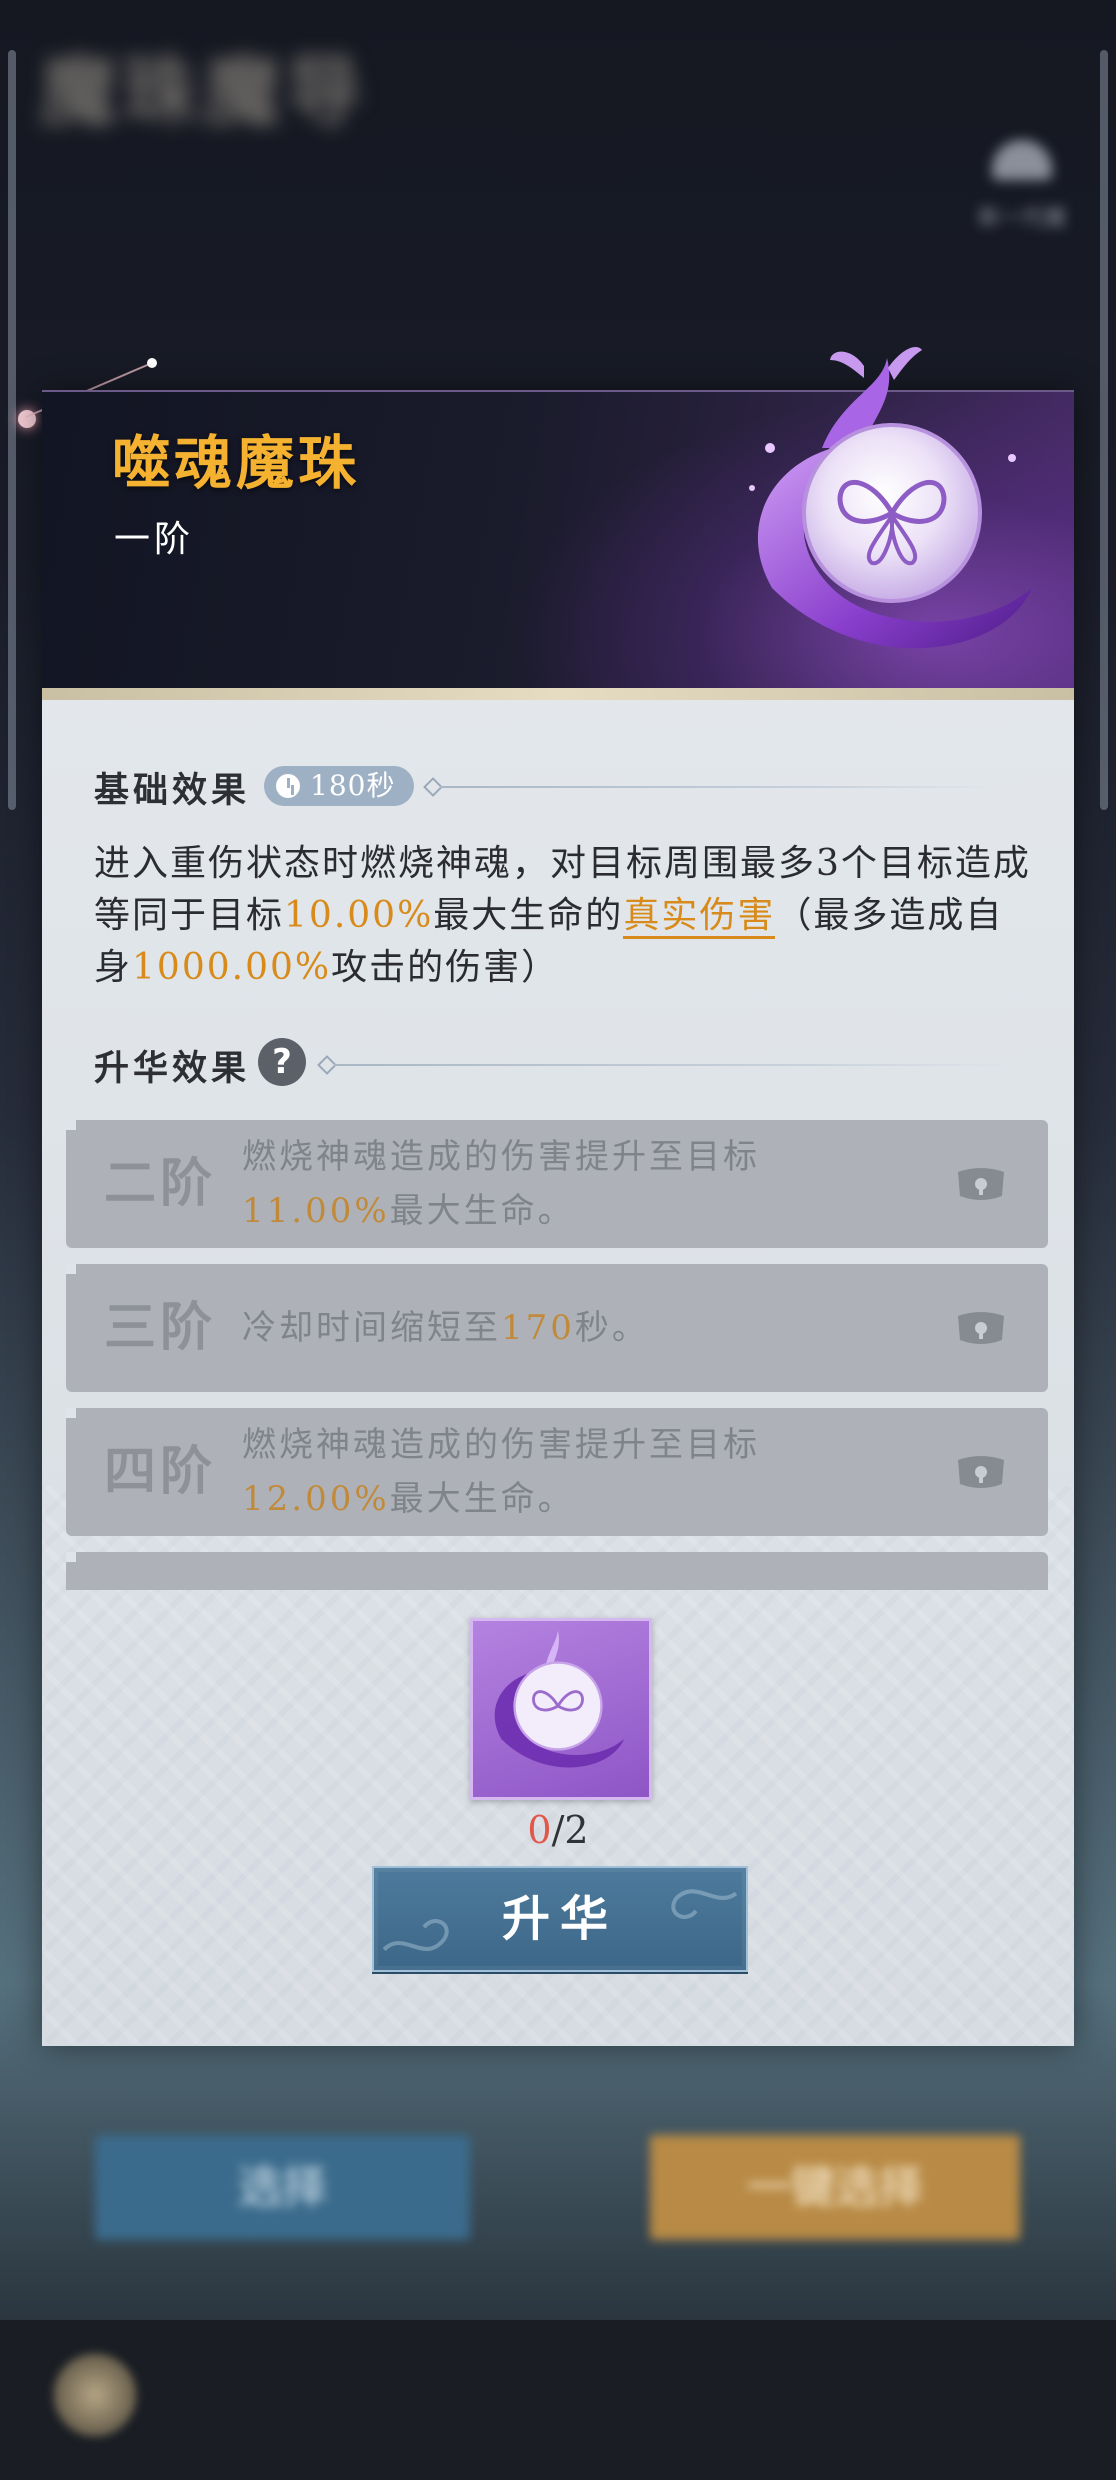  I want to click on material-required: 2, so click(576, 1830).